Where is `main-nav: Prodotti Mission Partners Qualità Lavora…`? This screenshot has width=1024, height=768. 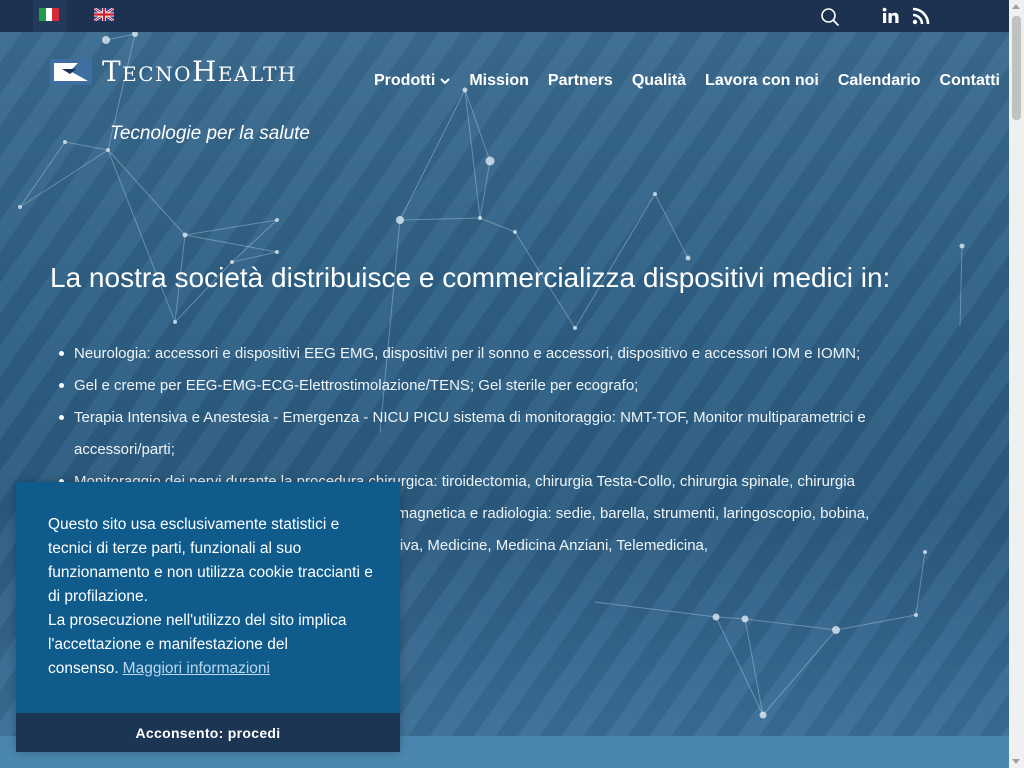
main-nav: Prodotti Mission Partners Qualità Lavora… is located at coordinates (687, 81).